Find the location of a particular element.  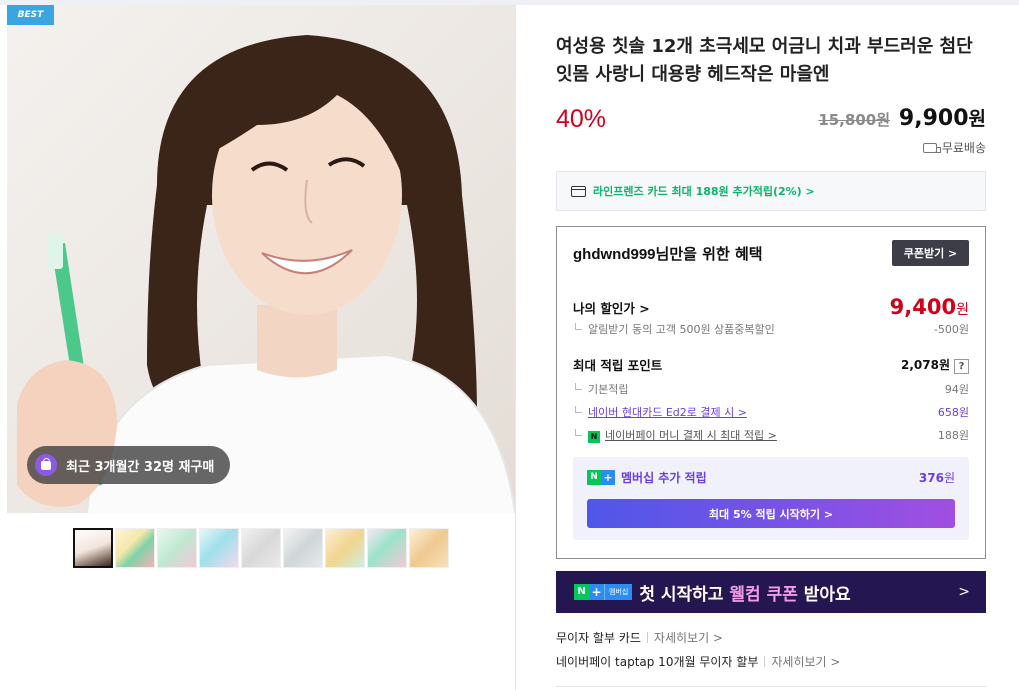

membership-box: N + 멤버십 추가 적립 376원 최대 5% 적립 시작하기 > is located at coordinates (771, 498).